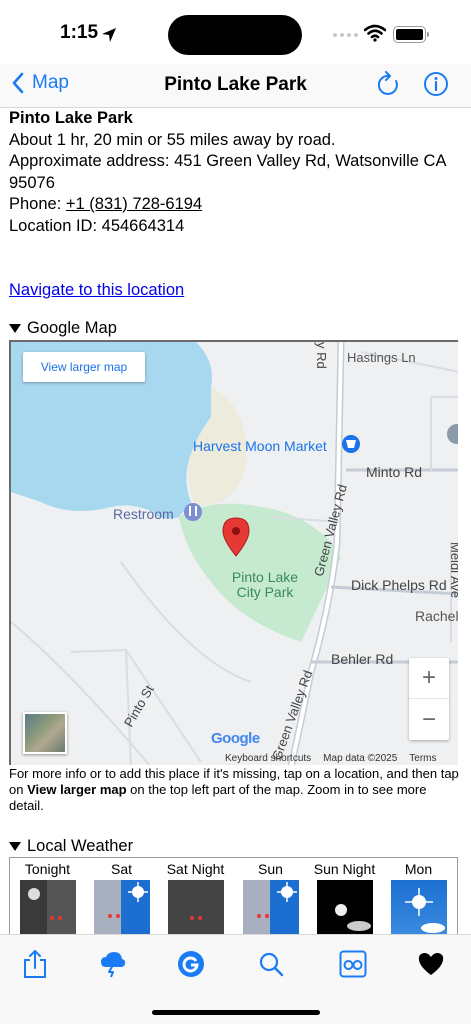  Describe the element at coordinates (235, 738) in the screenshot. I see `google-logo: Google` at that location.